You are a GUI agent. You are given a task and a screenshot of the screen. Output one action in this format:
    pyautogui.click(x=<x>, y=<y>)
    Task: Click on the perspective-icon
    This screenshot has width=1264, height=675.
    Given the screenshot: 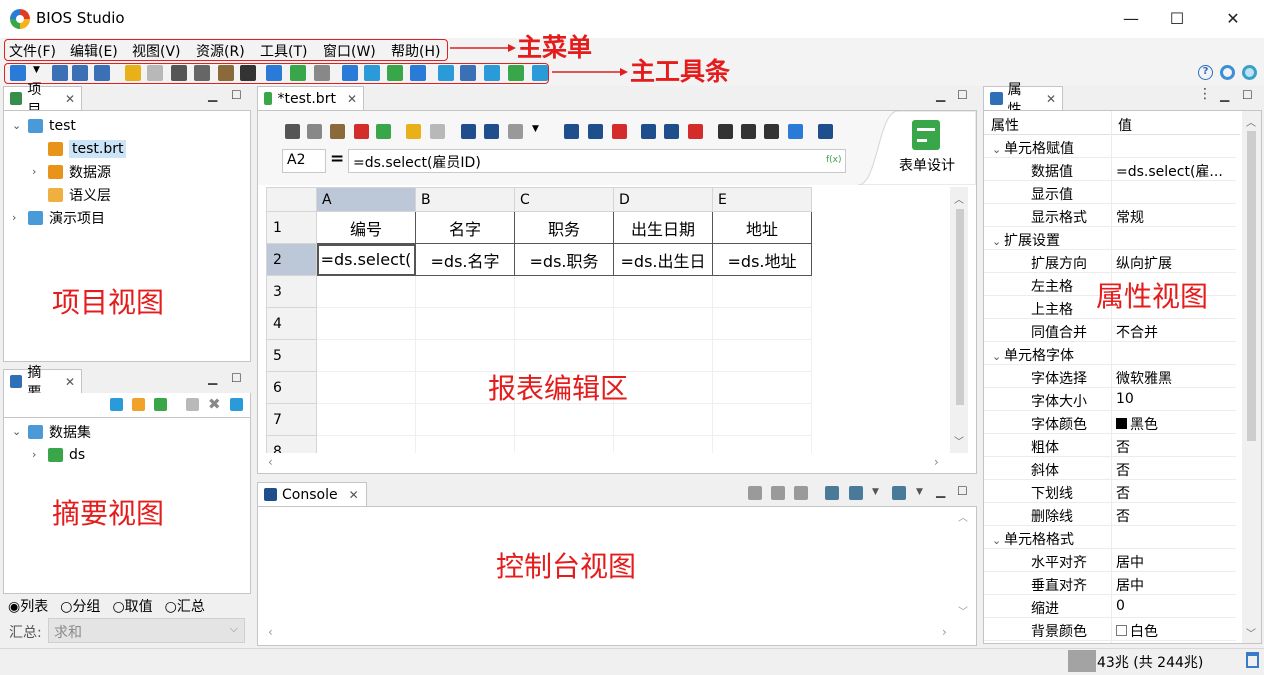 What is the action you would take?
    pyautogui.click(x=1227, y=72)
    